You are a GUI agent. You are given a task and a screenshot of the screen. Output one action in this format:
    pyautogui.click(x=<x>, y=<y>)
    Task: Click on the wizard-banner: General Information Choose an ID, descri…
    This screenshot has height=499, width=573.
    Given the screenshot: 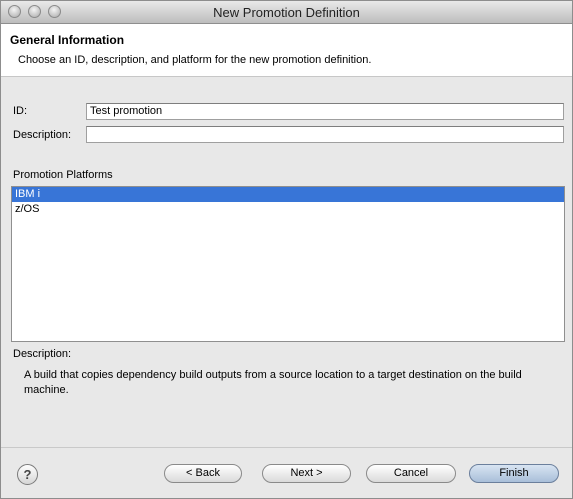 What is the action you would take?
    pyautogui.click(x=286, y=50)
    